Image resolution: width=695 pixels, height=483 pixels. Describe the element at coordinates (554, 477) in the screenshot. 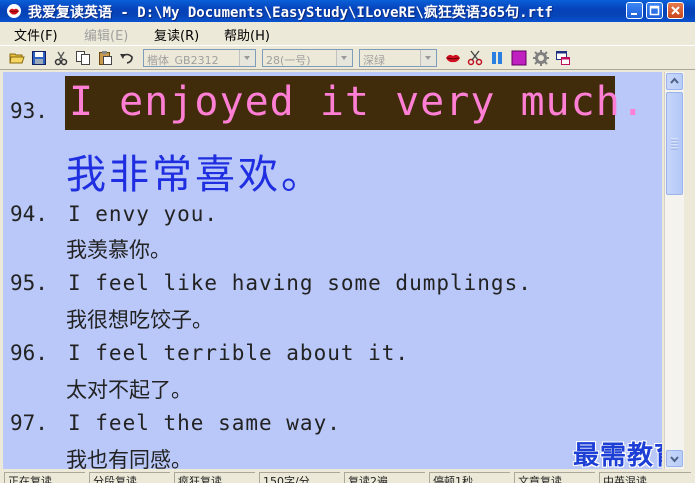

I see `status-article: 文章复读` at that location.